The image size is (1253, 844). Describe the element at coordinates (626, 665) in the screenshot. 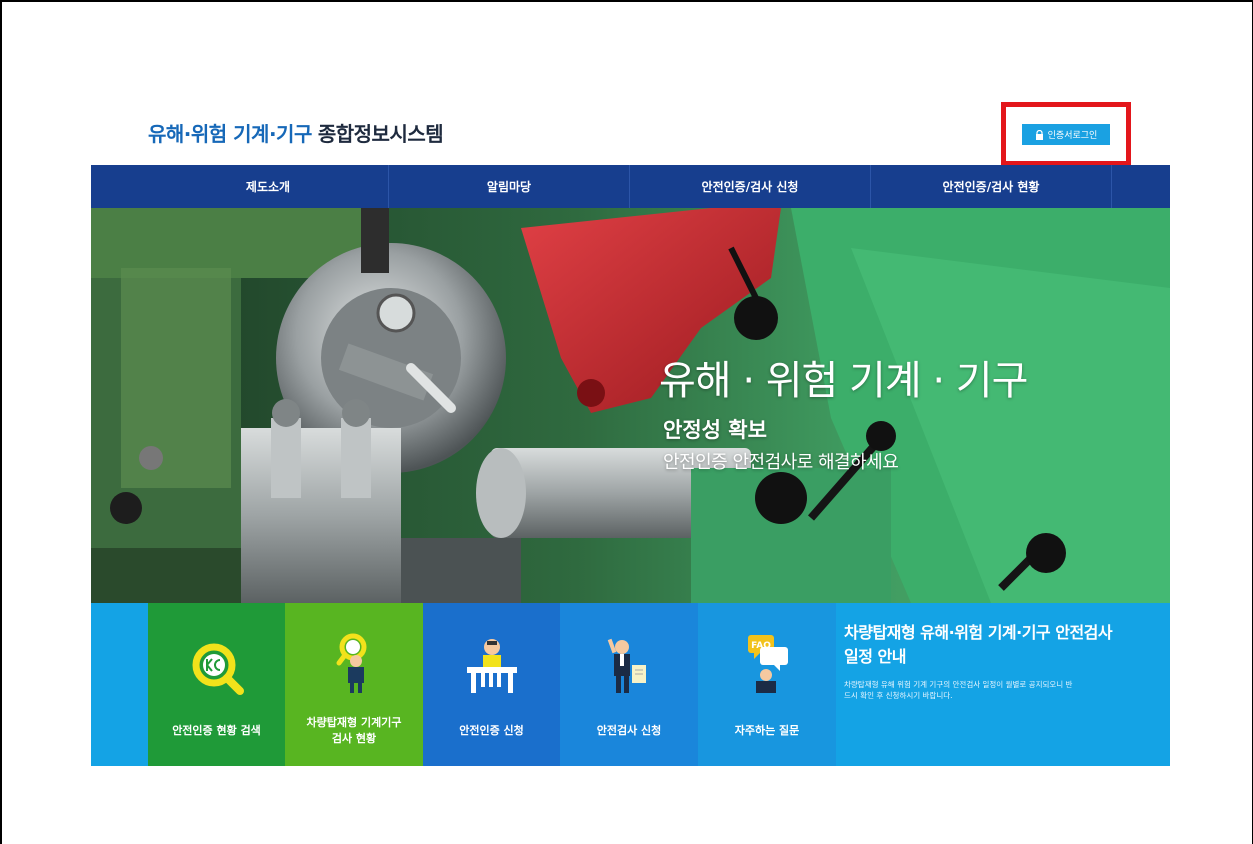

I see `person-document-icon` at that location.